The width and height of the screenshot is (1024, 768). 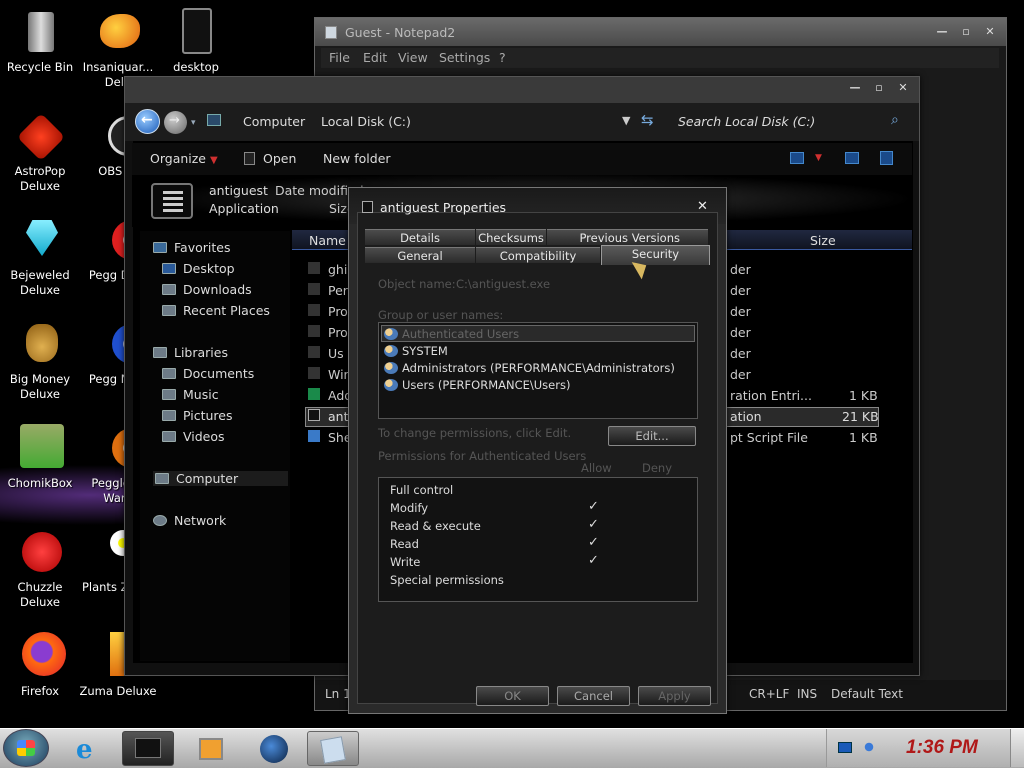 What do you see at coordinates (464, 57) in the screenshot?
I see `menu-settings: Settings` at bounding box center [464, 57].